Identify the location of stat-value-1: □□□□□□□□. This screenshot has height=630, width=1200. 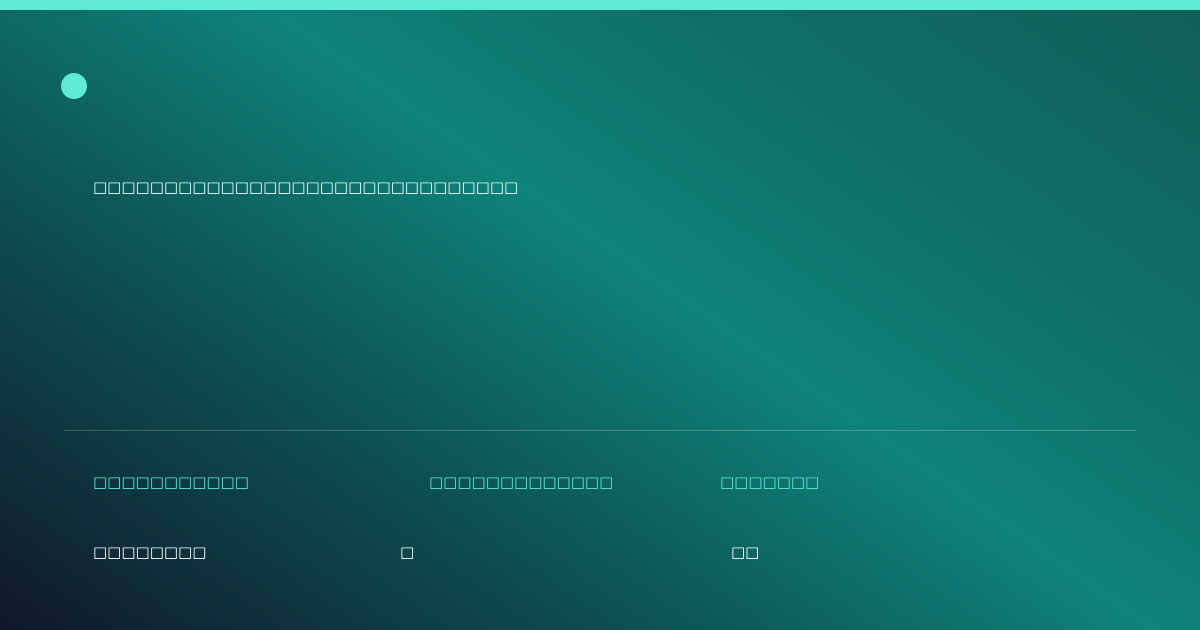
(150, 552).